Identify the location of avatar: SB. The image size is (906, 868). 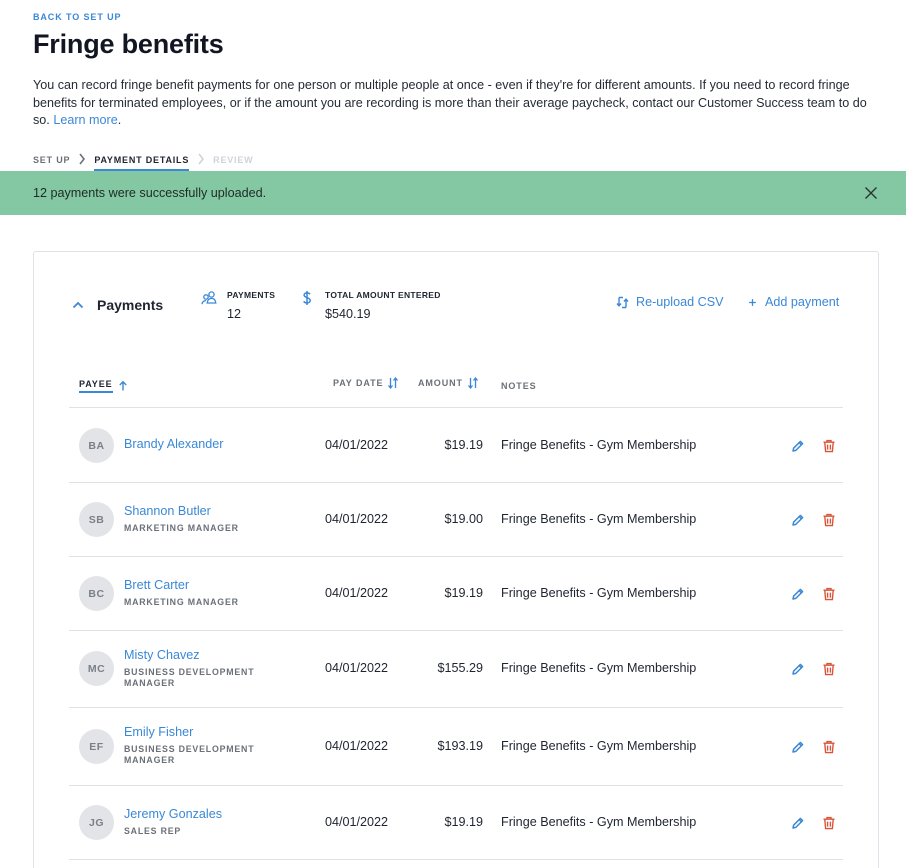
(96, 519).